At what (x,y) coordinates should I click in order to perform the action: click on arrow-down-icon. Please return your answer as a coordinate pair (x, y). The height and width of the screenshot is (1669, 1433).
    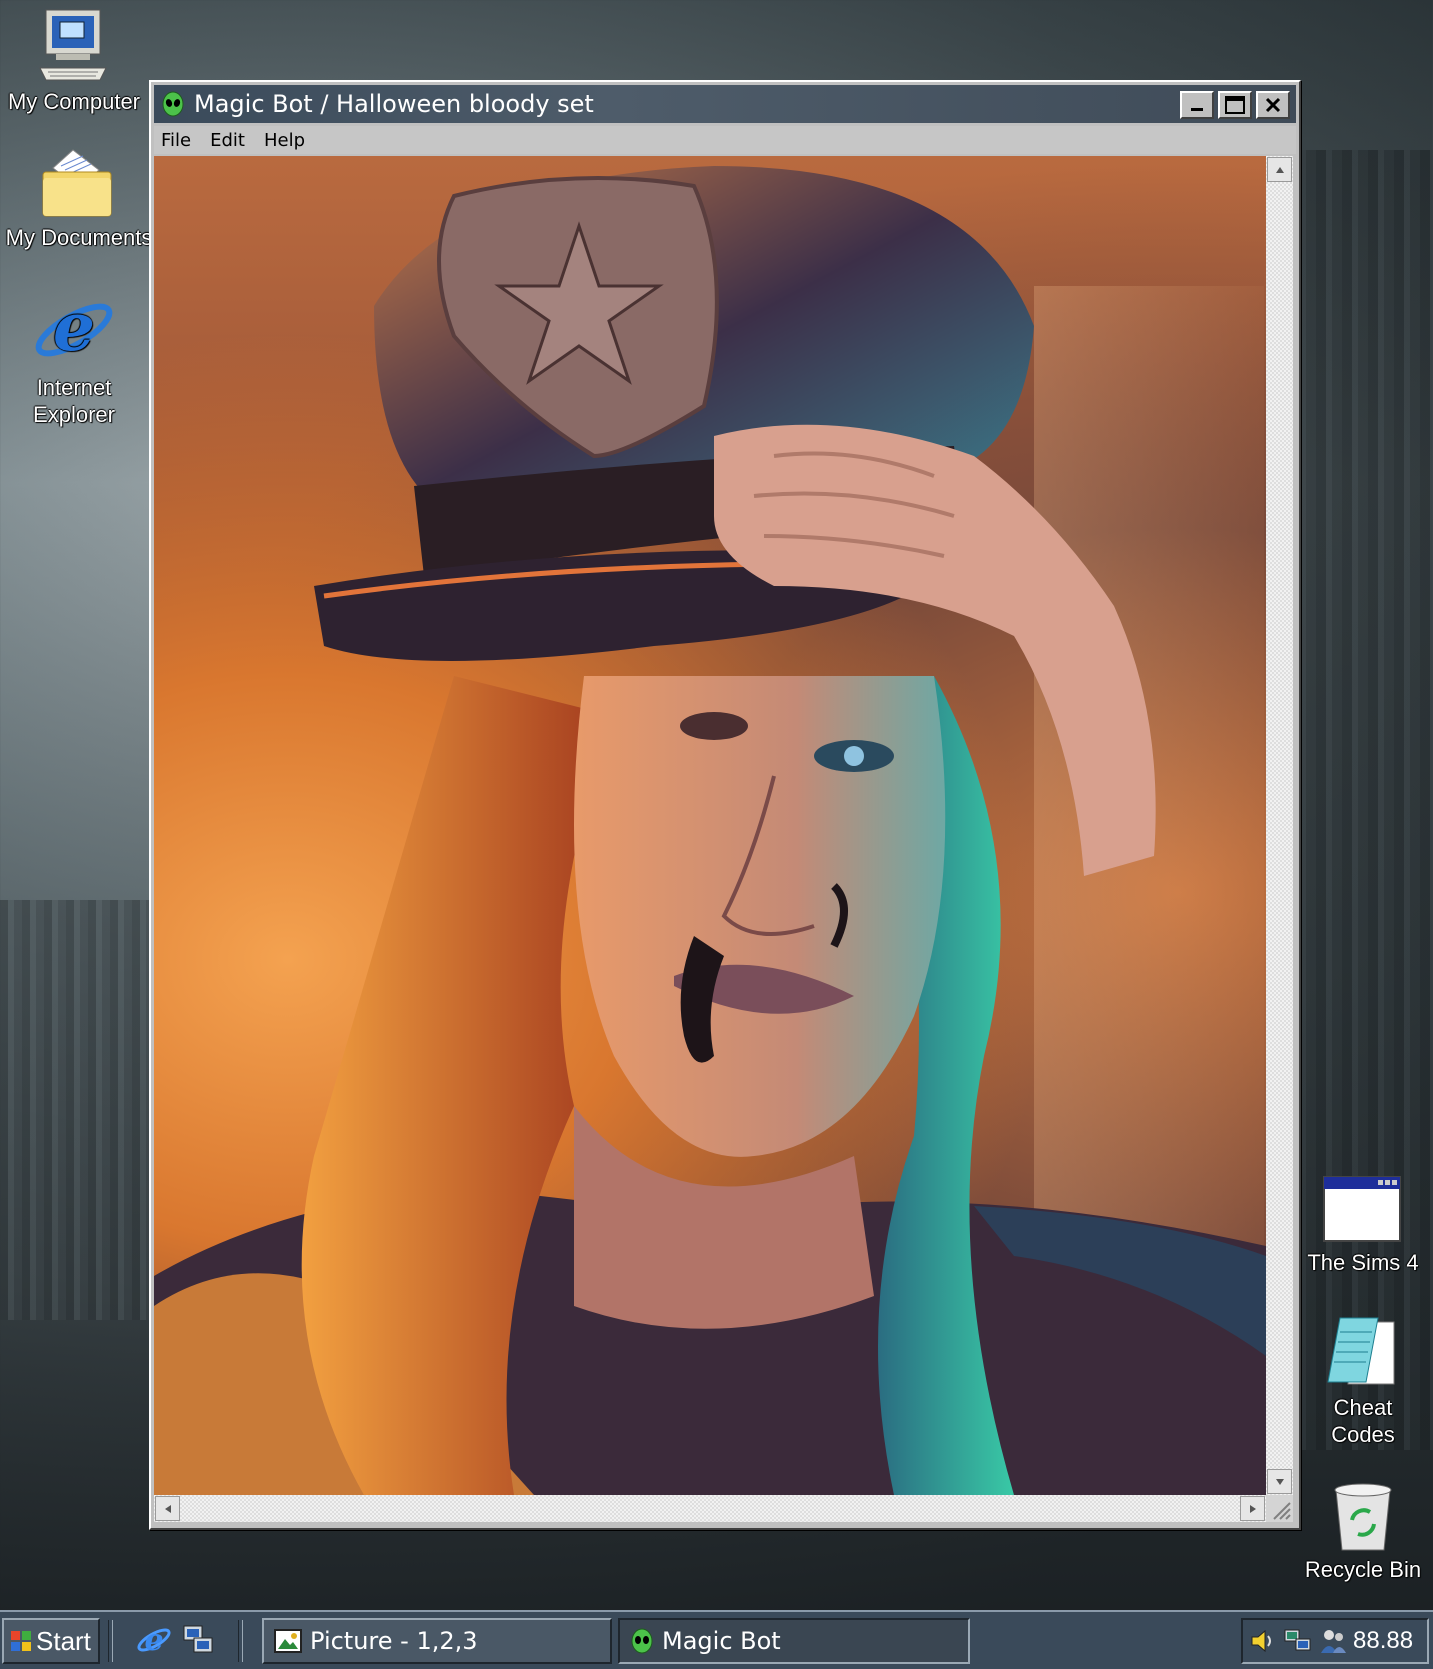
    Looking at the image, I should click on (1279, 1481).